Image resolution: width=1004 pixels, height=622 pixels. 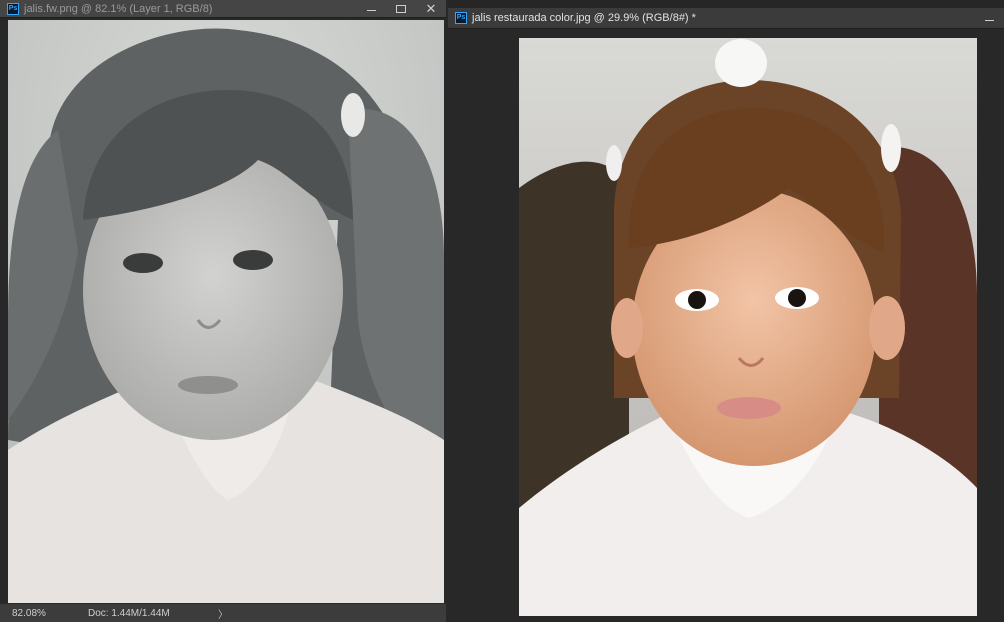 I want to click on close-icon: ✕, so click(x=431, y=8).